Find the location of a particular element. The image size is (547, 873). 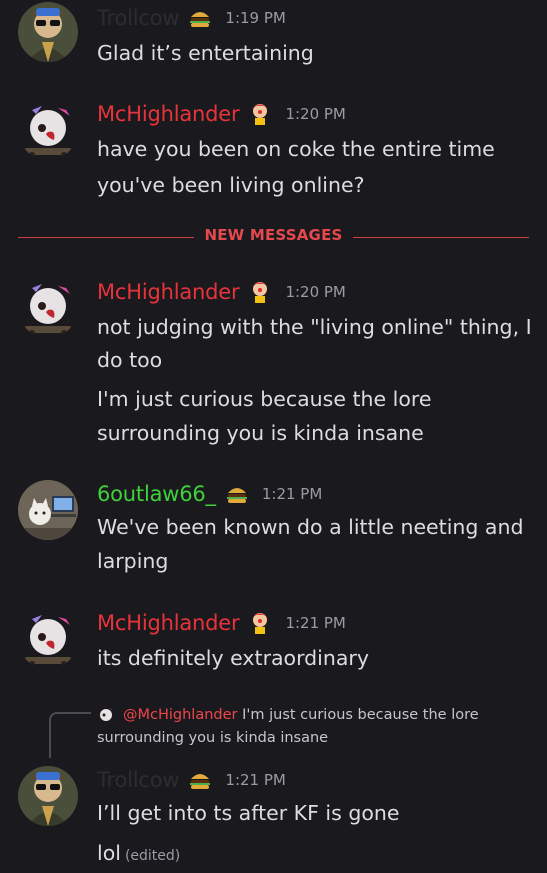

message-header: 6outlaw66_ 1:21 PM is located at coordinates (209, 494).